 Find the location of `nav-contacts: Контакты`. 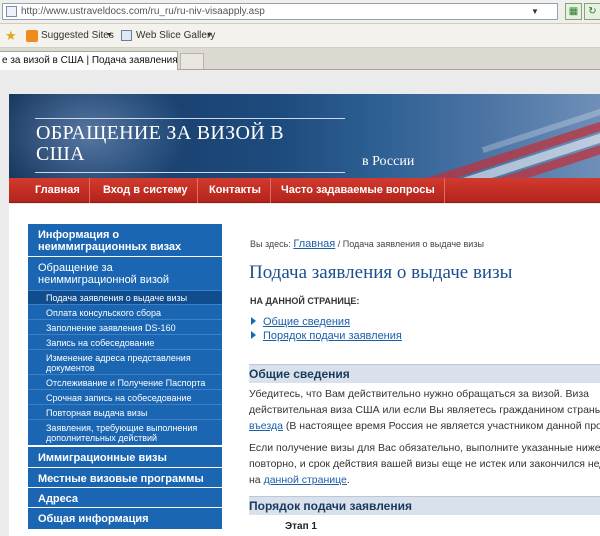

nav-contacts: Контакты is located at coordinates (235, 190).